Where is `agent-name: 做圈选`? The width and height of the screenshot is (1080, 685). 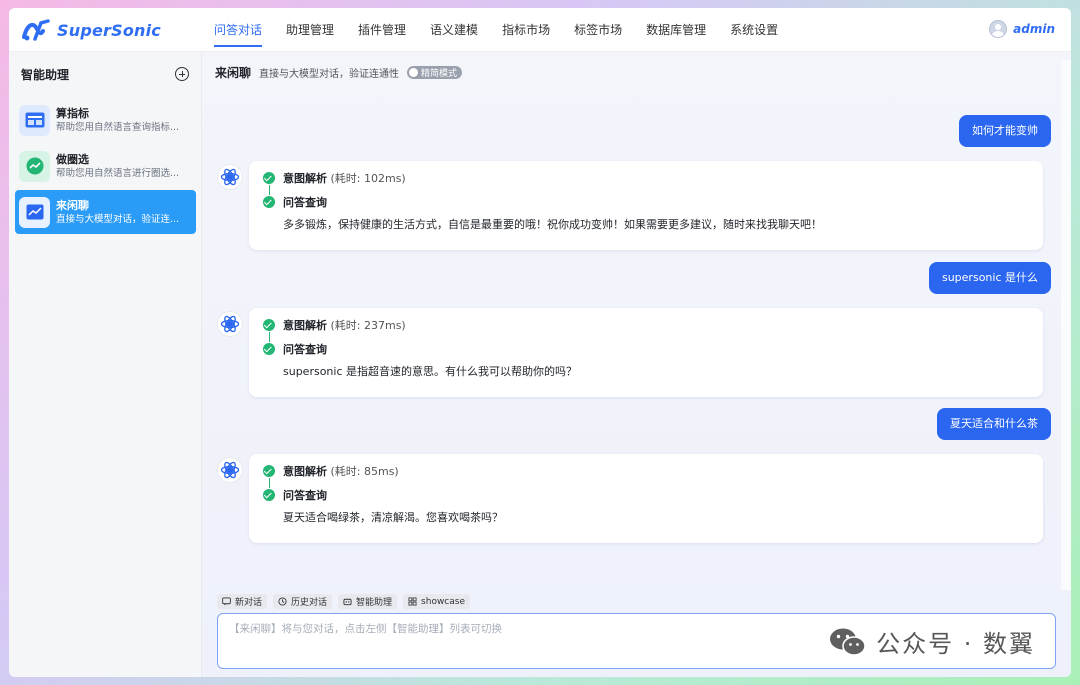 agent-name: 做圈选 is located at coordinates (72, 159).